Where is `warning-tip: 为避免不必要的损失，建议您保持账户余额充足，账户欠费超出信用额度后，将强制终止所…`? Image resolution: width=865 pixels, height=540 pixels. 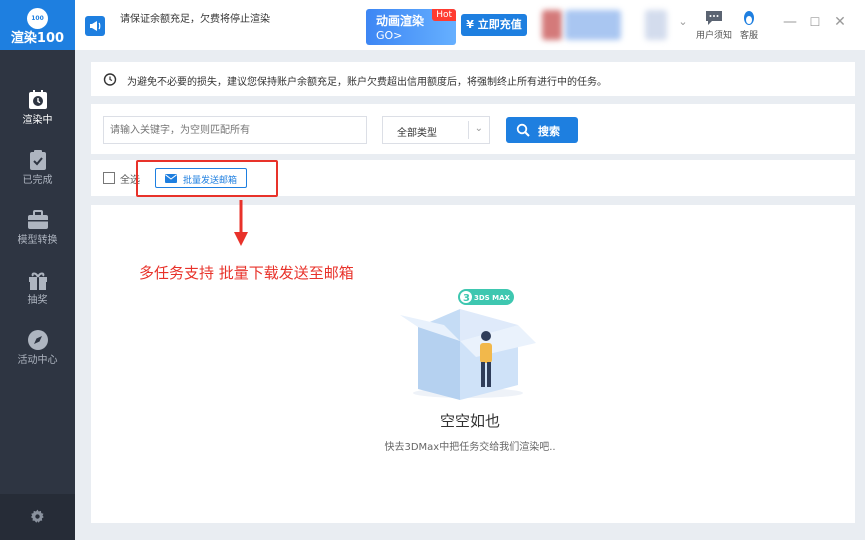
warning-tip: 为避免不必要的损失，建议您保持账户余额充足，账户欠费超出信用额度后，将强制终止所… is located at coordinates (473, 79).